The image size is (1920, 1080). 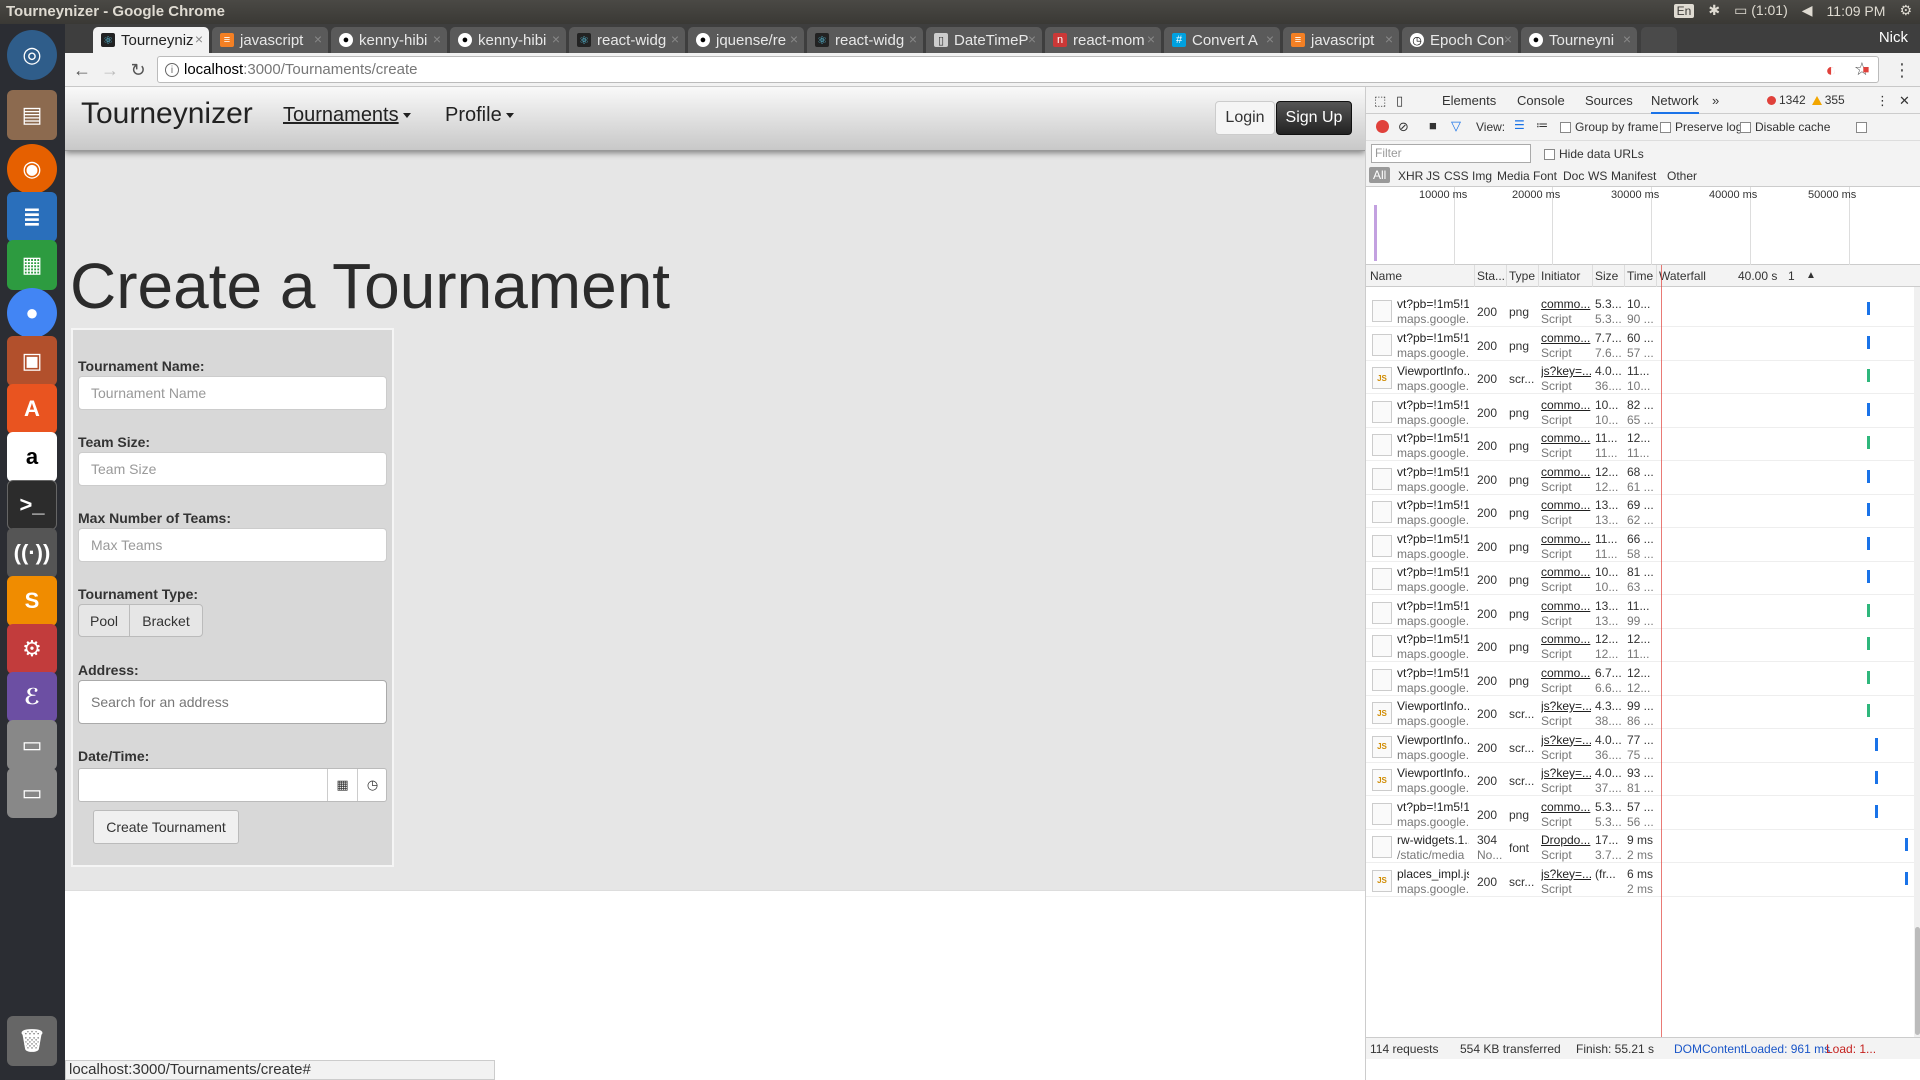 I want to click on datetime-picker: ▦ ◷, so click(x=232, y=785).